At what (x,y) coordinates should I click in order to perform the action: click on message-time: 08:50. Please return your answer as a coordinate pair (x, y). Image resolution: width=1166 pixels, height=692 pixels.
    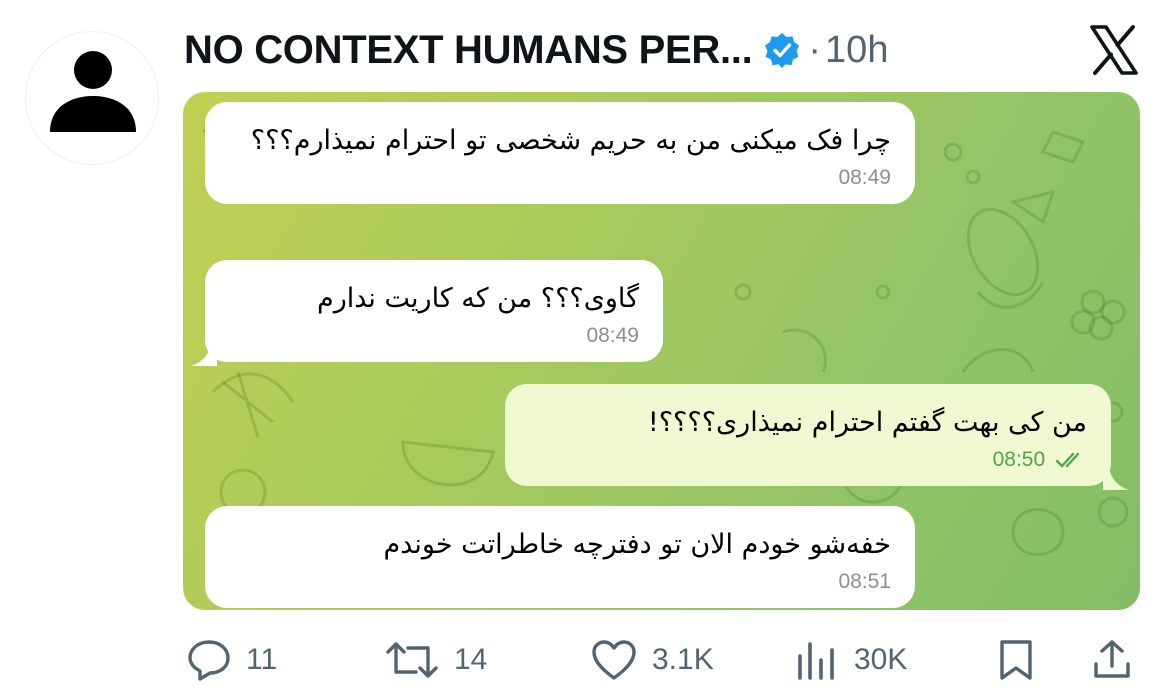
    Looking at the image, I should click on (1019, 459).